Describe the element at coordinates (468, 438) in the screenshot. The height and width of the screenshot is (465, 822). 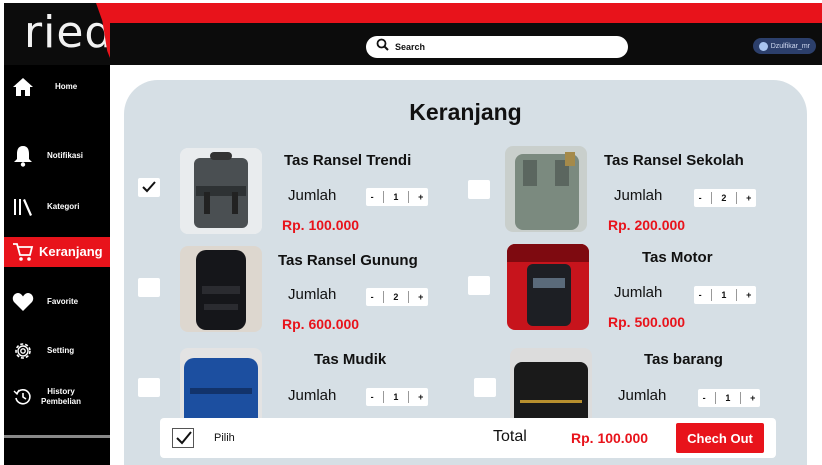
I see `checkout-bar: Pilih Total Rp. 100.000 Chech Out` at that location.